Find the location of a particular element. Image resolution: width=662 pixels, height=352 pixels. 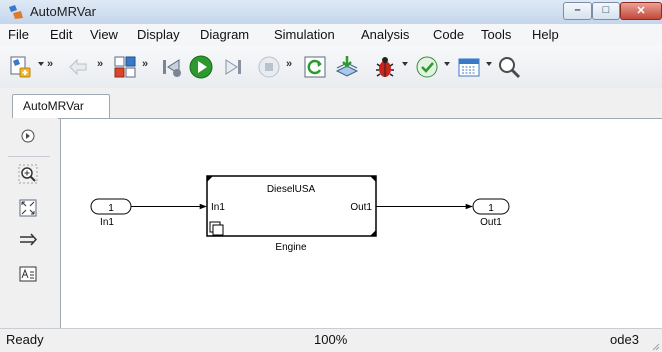

maximize-button: □ is located at coordinates (606, 11).